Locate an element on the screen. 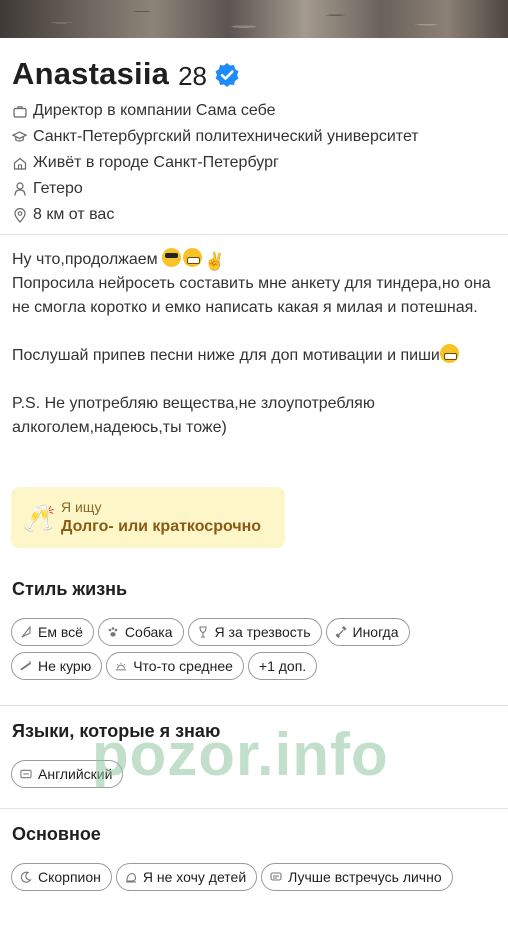  chip-label: Скорпион is located at coordinates (69, 877).